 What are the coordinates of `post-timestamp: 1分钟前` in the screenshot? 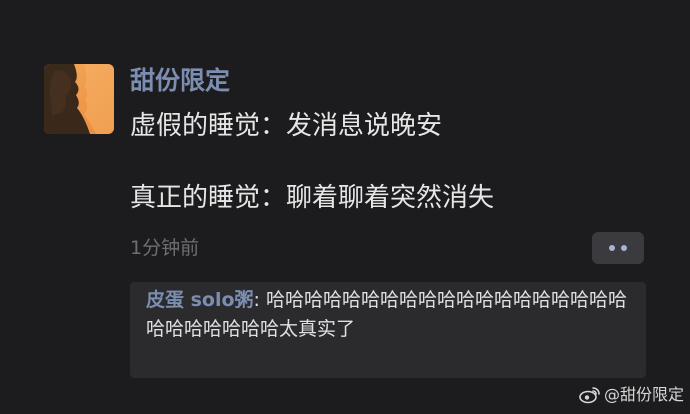 It's located at (165, 248).